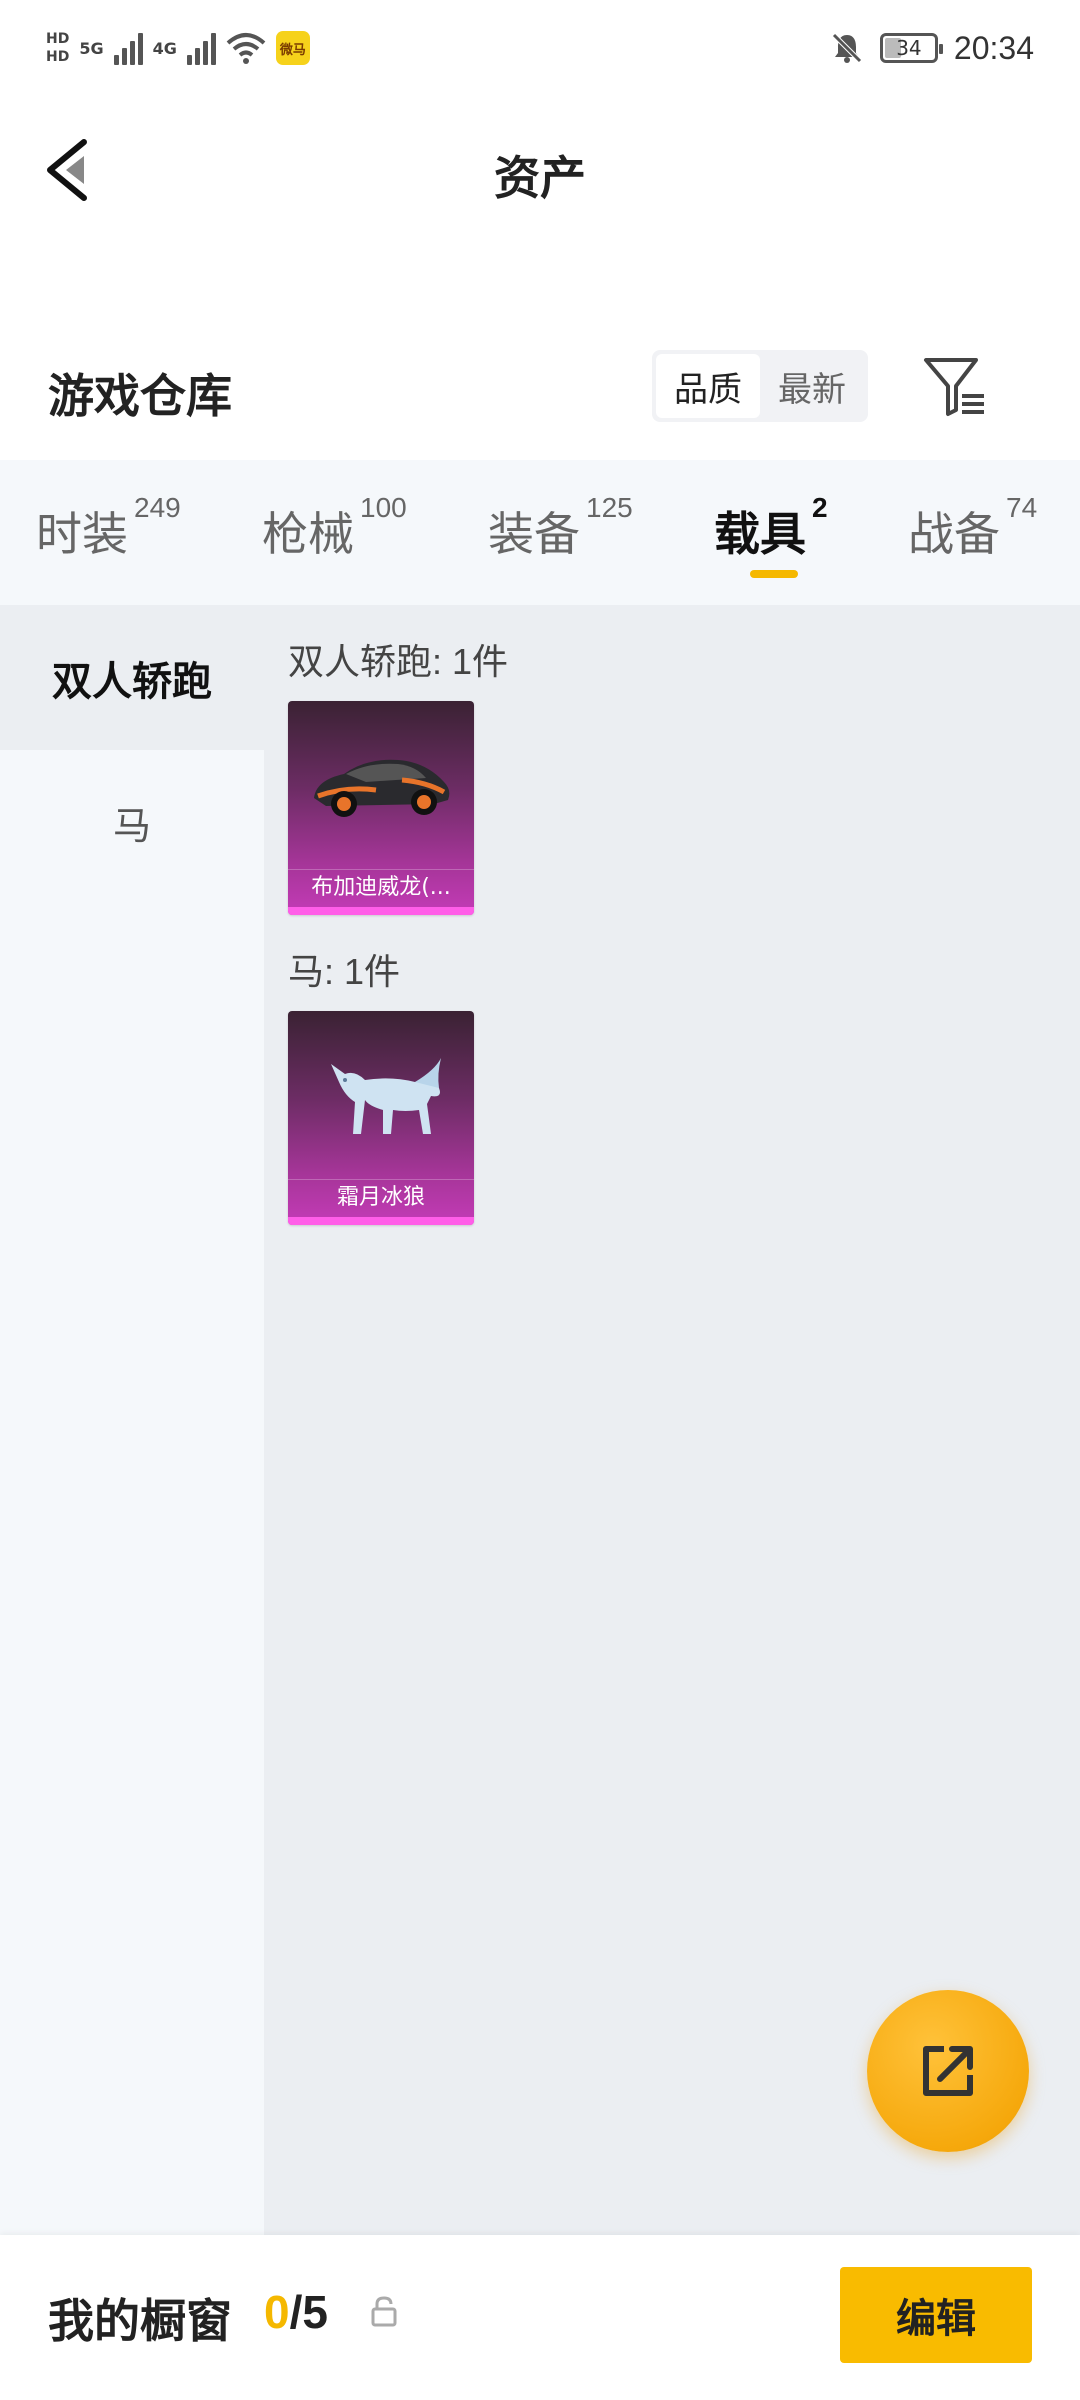  What do you see at coordinates (58, 57) in the screenshot?
I see `sim2-label: HD` at bounding box center [58, 57].